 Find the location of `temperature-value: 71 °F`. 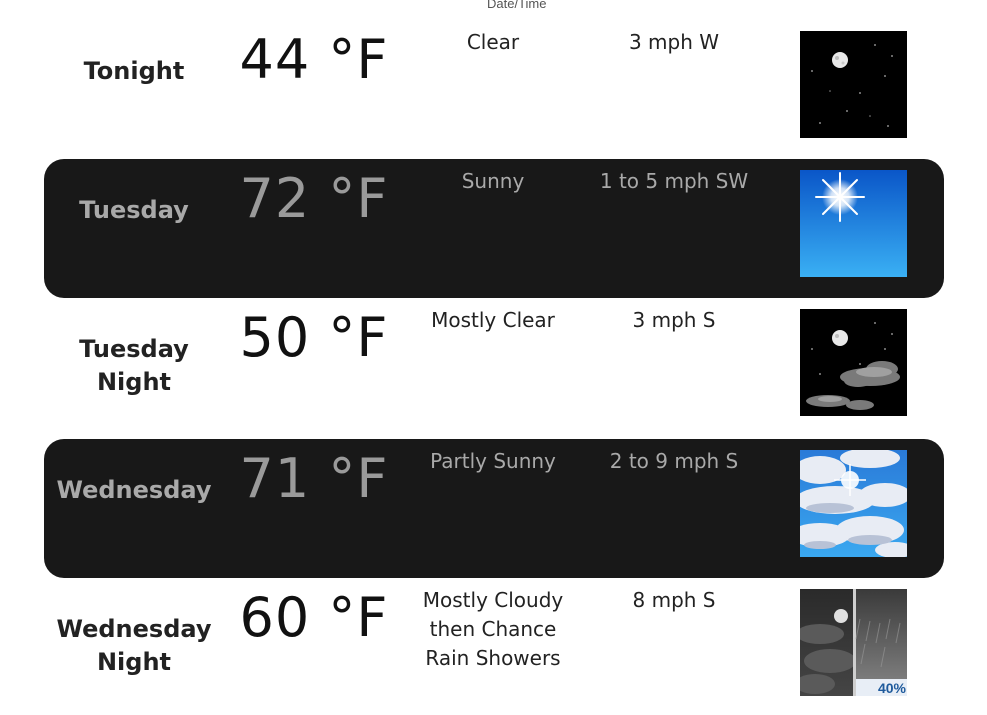

temperature-value: 71 °F is located at coordinates (314, 478).